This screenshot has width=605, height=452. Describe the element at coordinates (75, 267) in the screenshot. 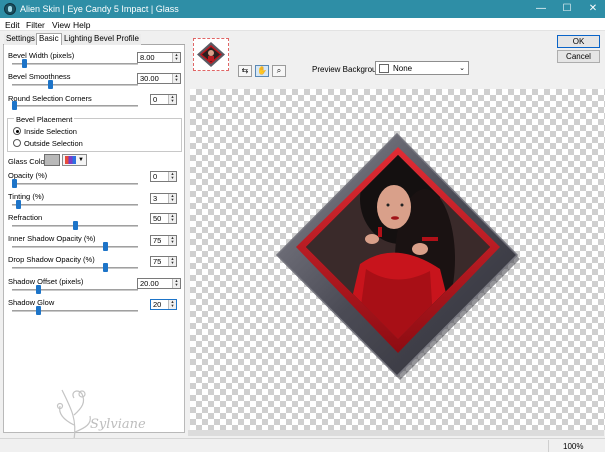

I see `drop-shadow-opacity-slider` at that location.